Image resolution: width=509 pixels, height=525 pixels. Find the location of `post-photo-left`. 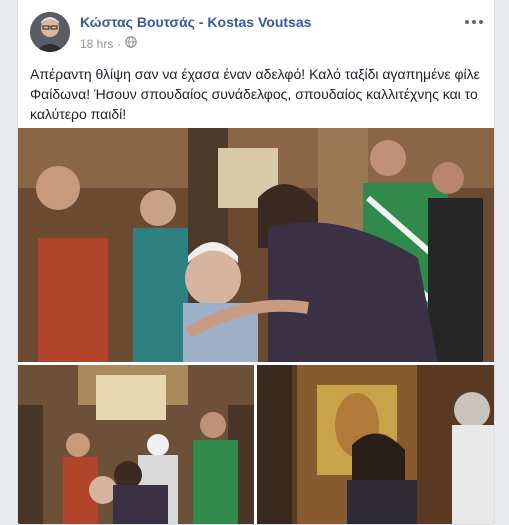

post-photo-left is located at coordinates (136, 444).